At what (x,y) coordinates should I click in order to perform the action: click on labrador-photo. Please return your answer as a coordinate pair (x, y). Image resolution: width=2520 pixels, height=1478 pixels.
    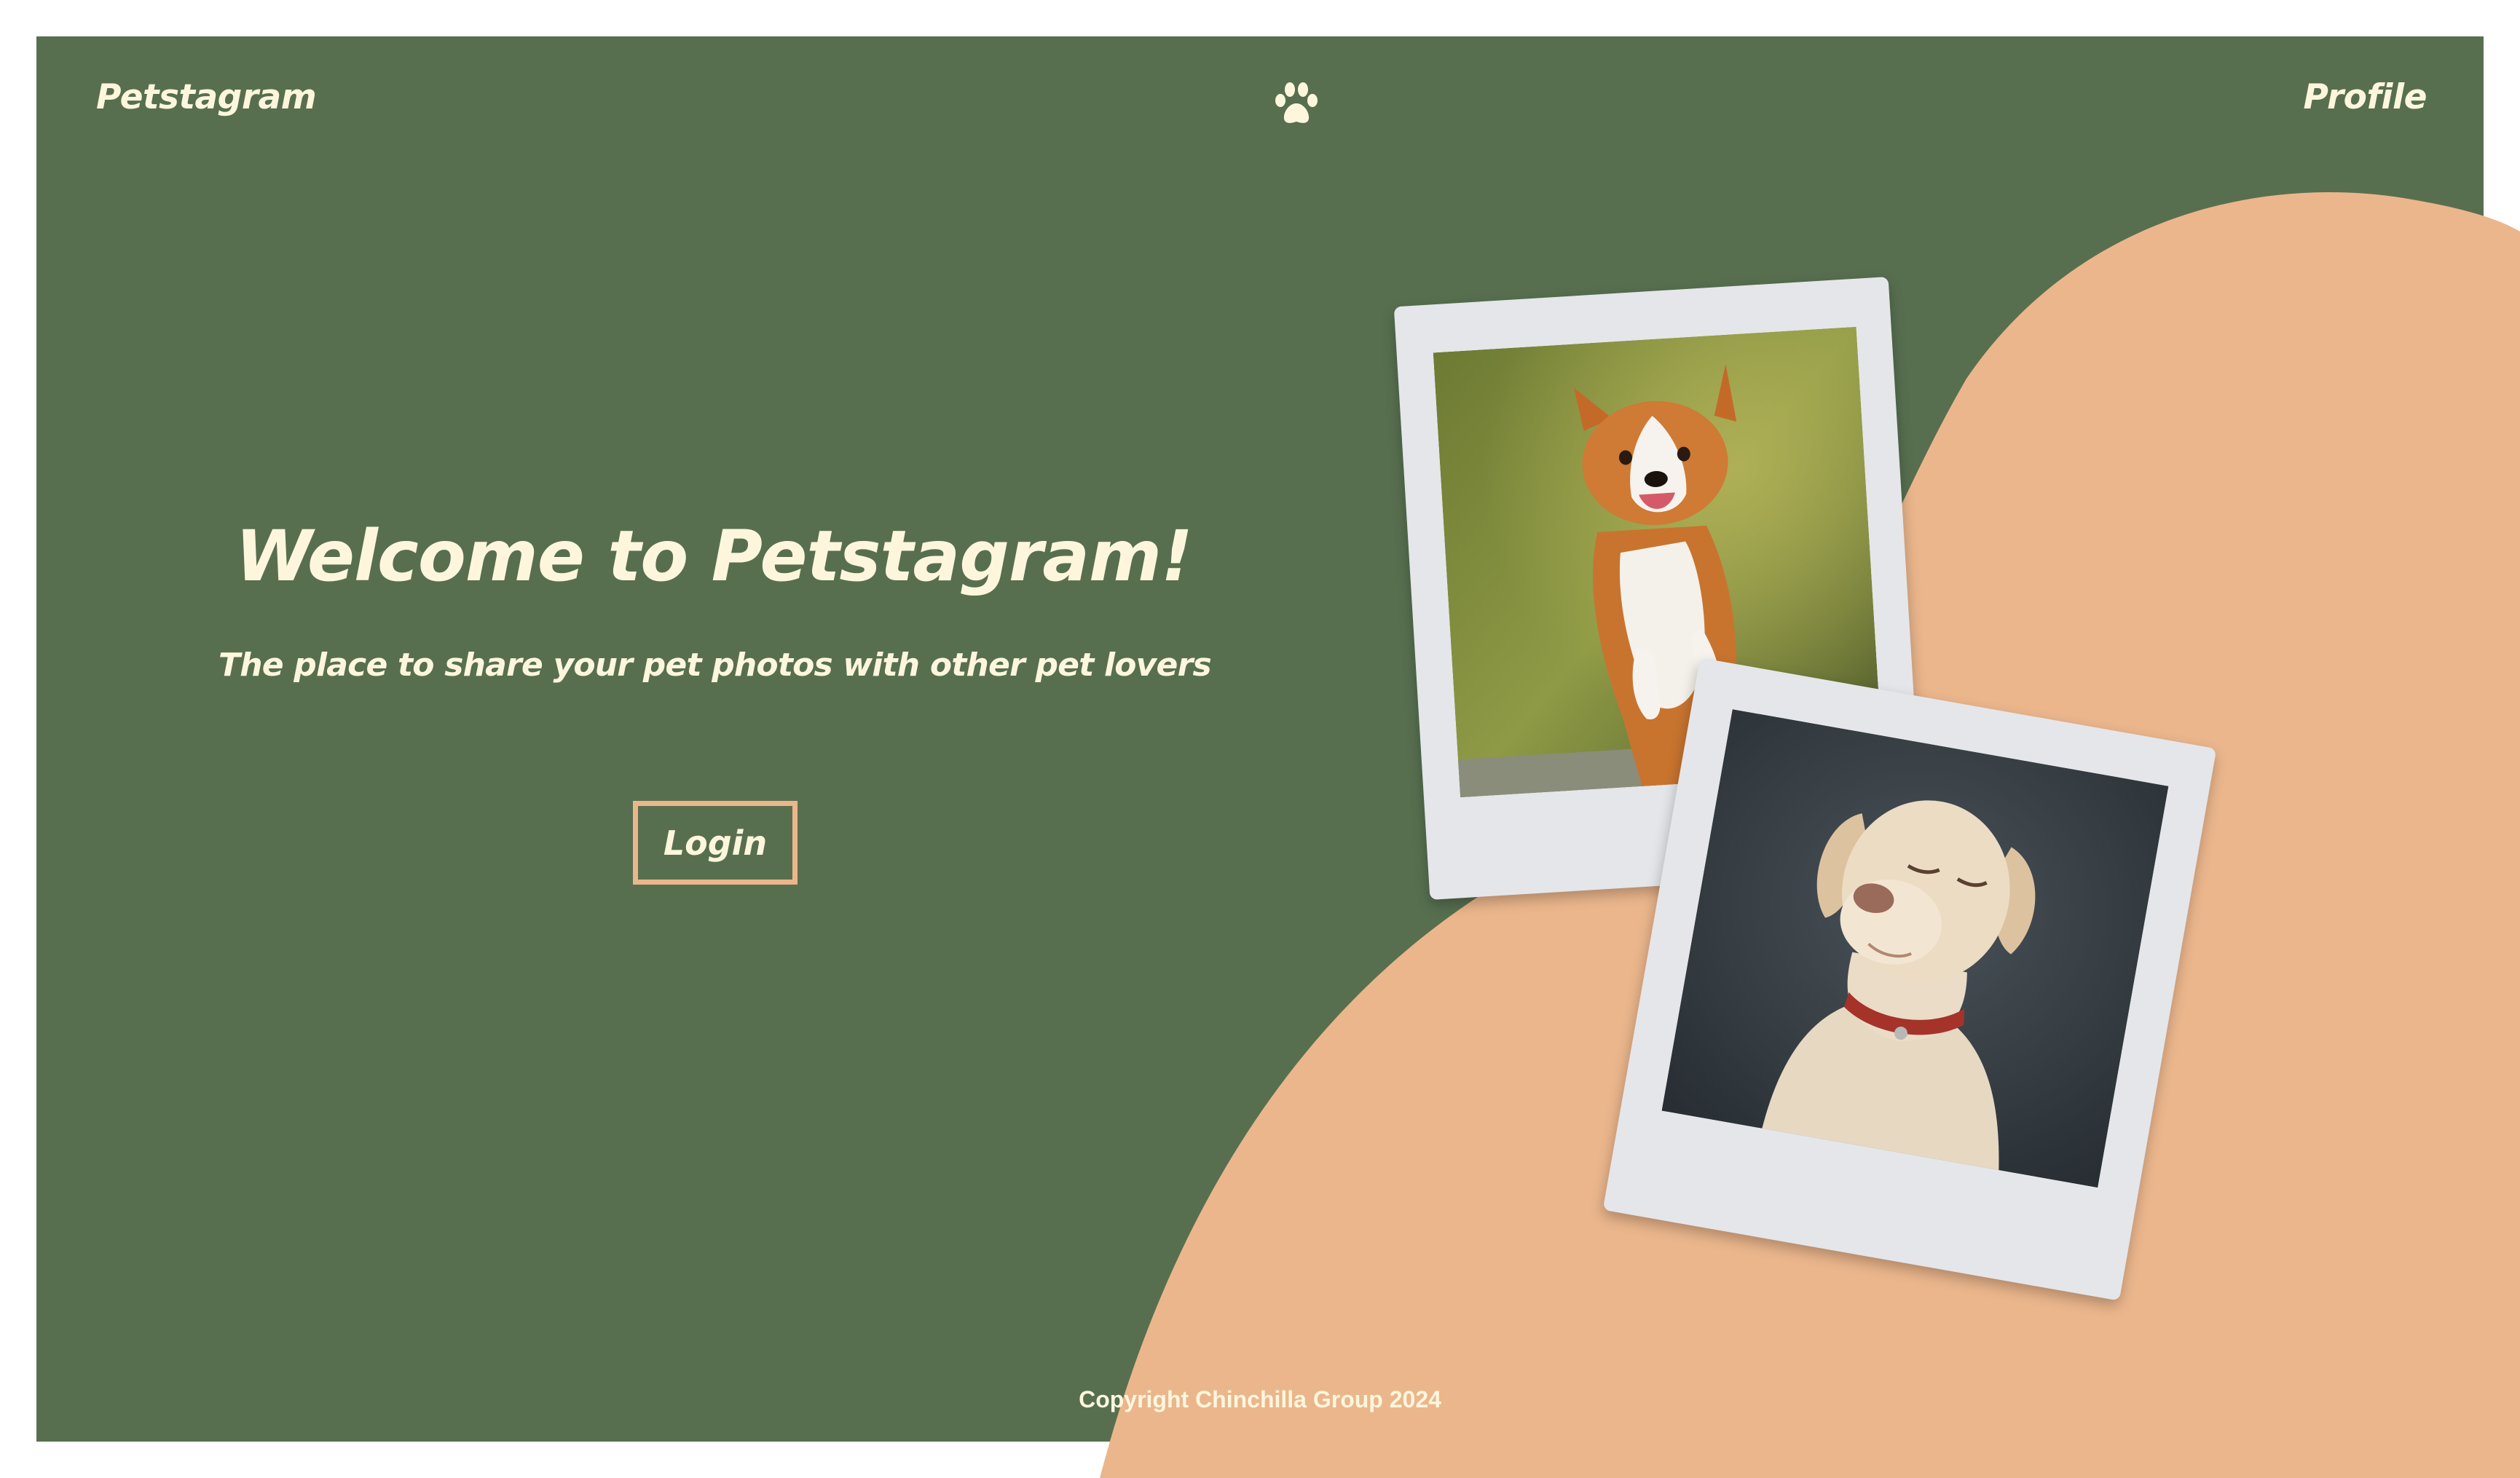
    Looking at the image, I should click on (1915, 948).